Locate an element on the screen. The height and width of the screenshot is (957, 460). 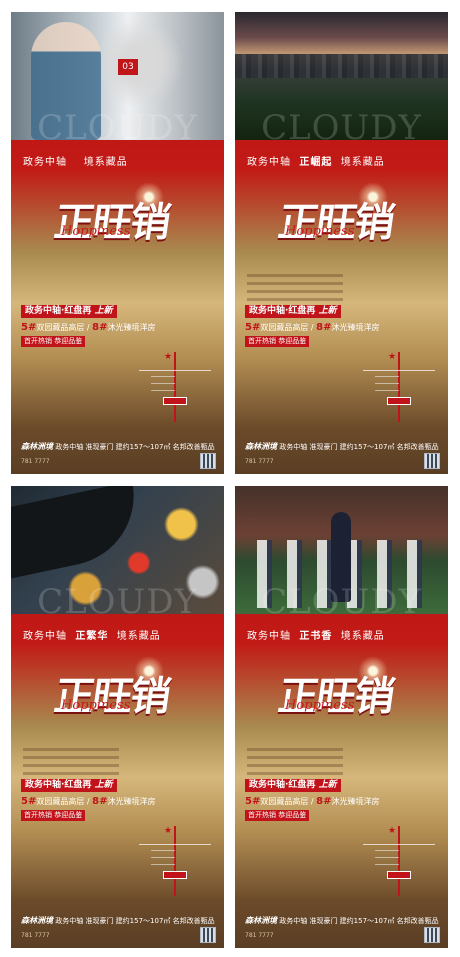
counter-number-badge: 03 is located at coordinates (128, 67).